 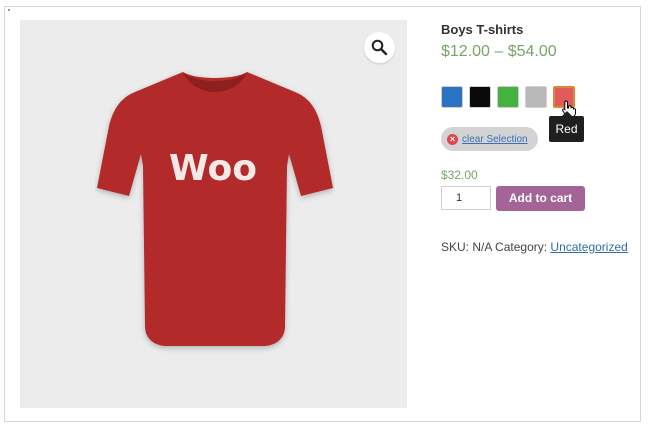 What do you see at coordinates (452, 97) in the screenshot?
I see `swatch-blue` at bounding box center [452, 97].